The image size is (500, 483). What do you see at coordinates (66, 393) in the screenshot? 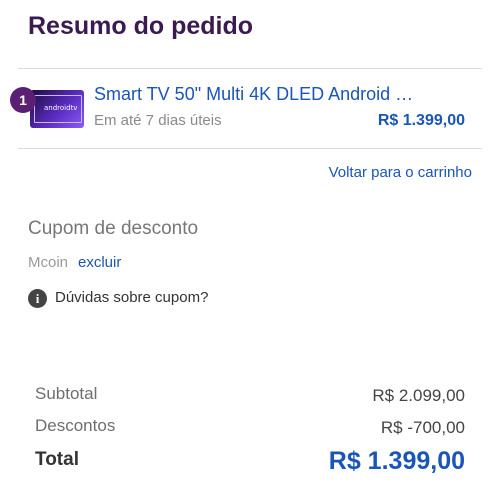
I see `subtotal-label: Subtotal` at bounding box center [66, 393].